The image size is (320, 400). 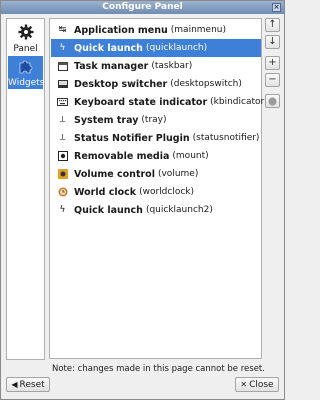 What do you see at coordinates (121, 84) in the screenshot?
I see `widget-name: Desktop switcher` at bounding box center [121, 84].